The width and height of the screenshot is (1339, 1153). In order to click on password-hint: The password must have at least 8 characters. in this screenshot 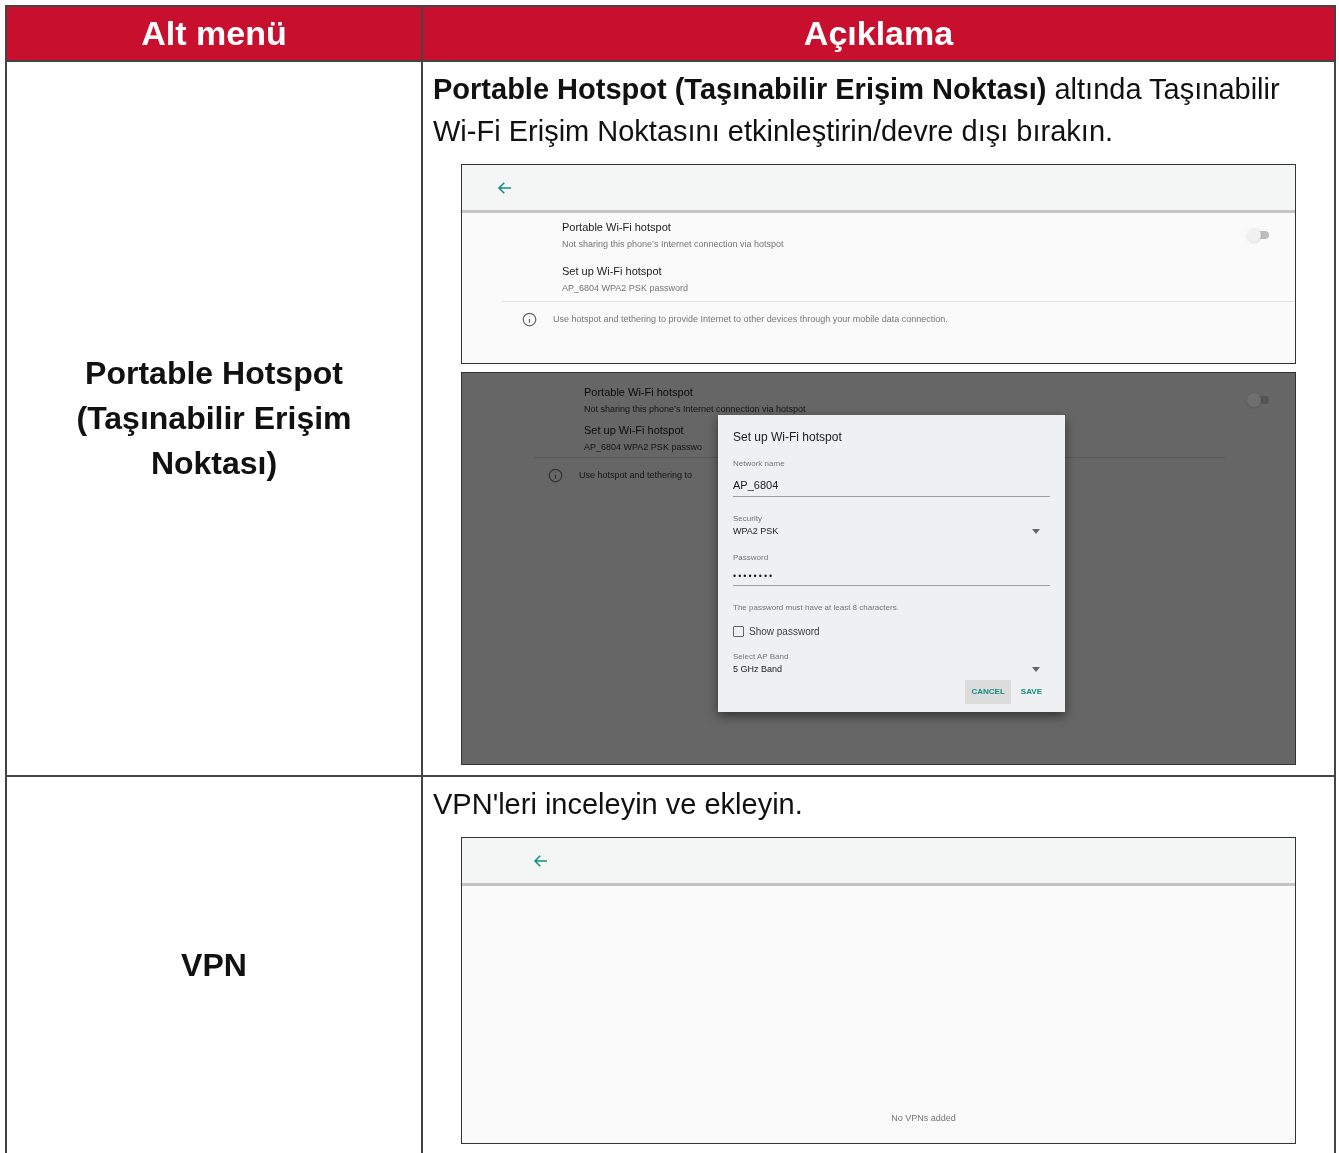, I will do `click(816, 607)`.